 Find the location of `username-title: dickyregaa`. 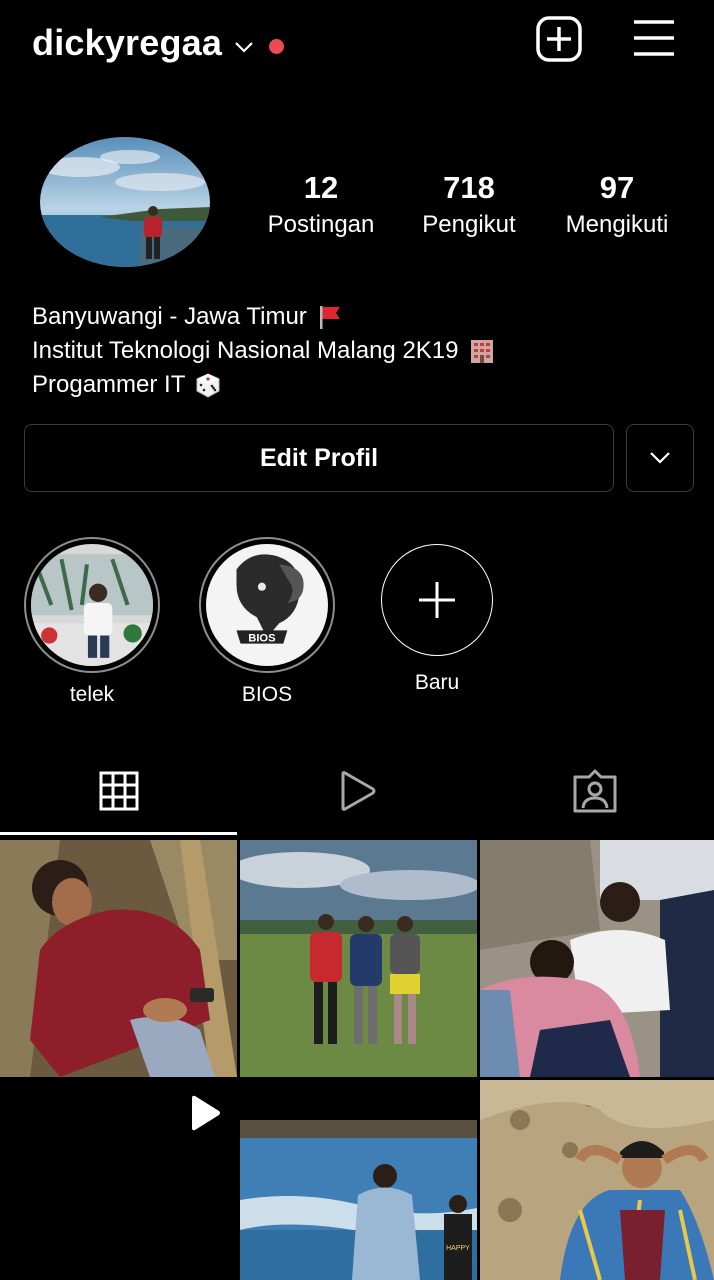

username-title: dickyregaa is located at coordinates (127, 43).